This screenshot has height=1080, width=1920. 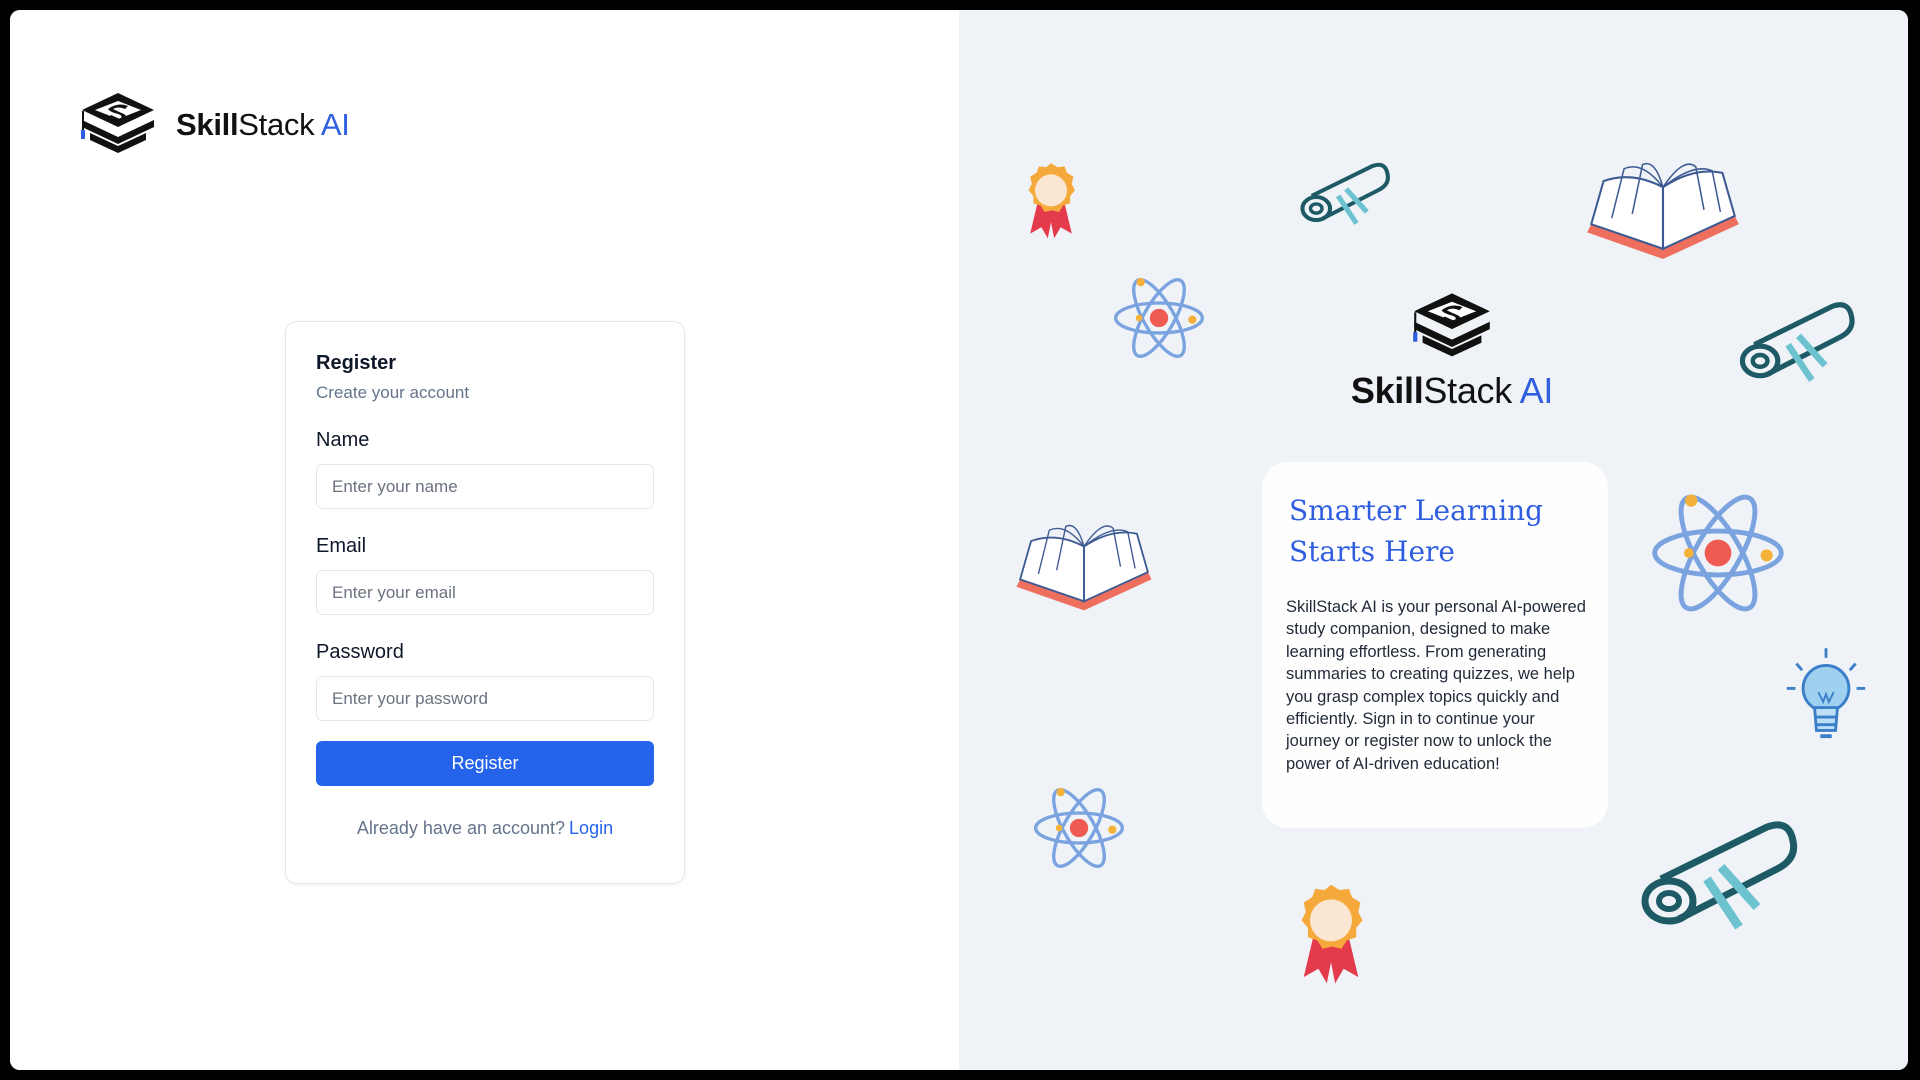 I want to click on login-prompt-row: Already have an account? Login, so click(x=485, y=828).